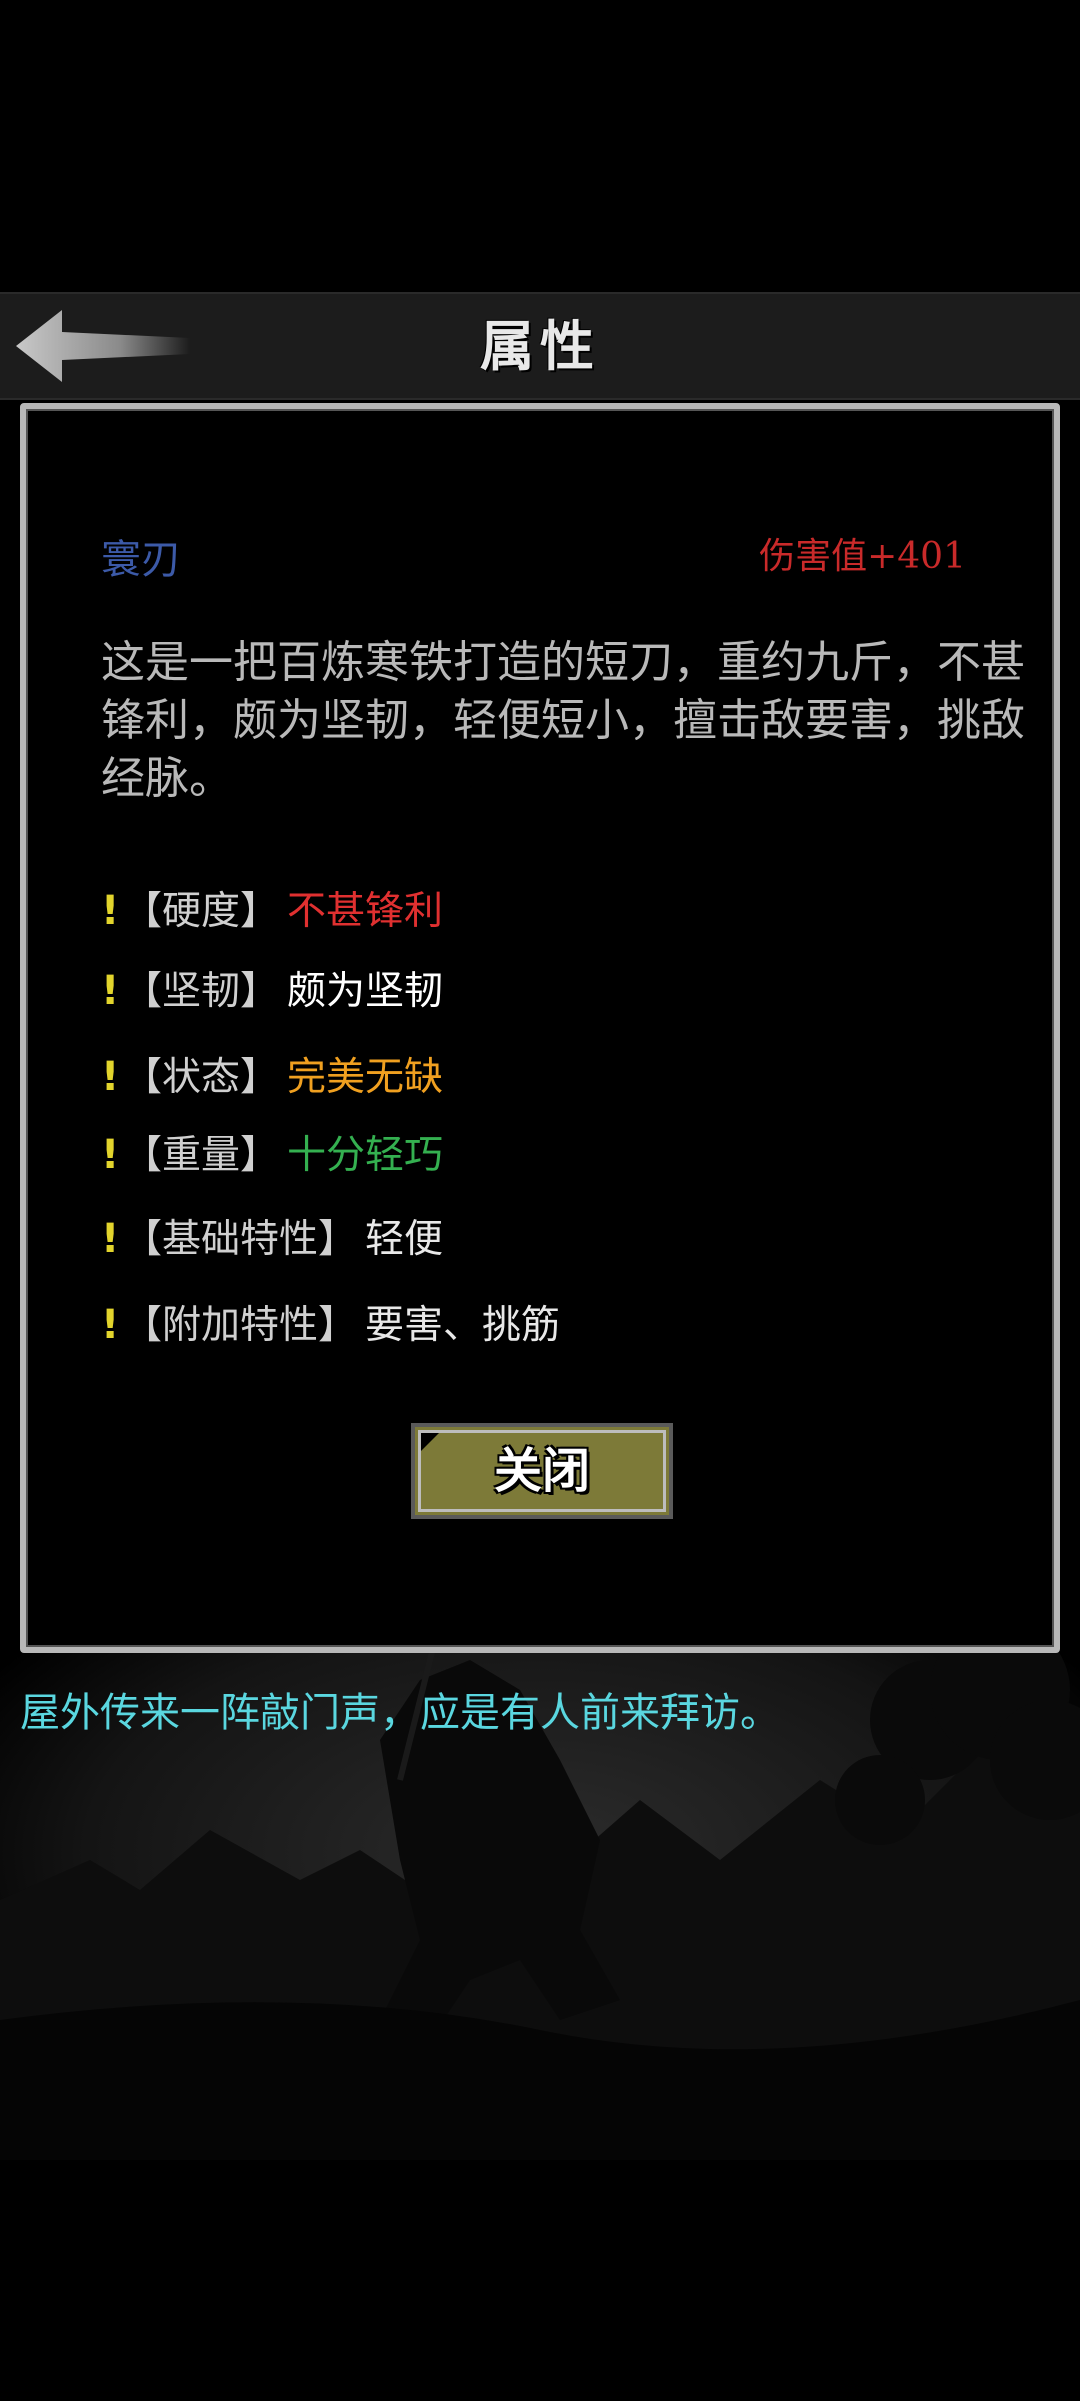  Describe the element at coordinates (862, 556) in the screenshot. I see `damage-value: 伤害值+401` at that location.